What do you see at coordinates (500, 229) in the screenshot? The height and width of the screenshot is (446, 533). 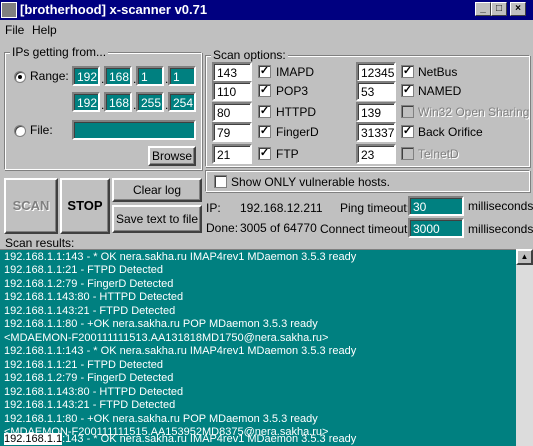 I see `connect-ms-unit: milliseconds` at bounding box center [500, 229].